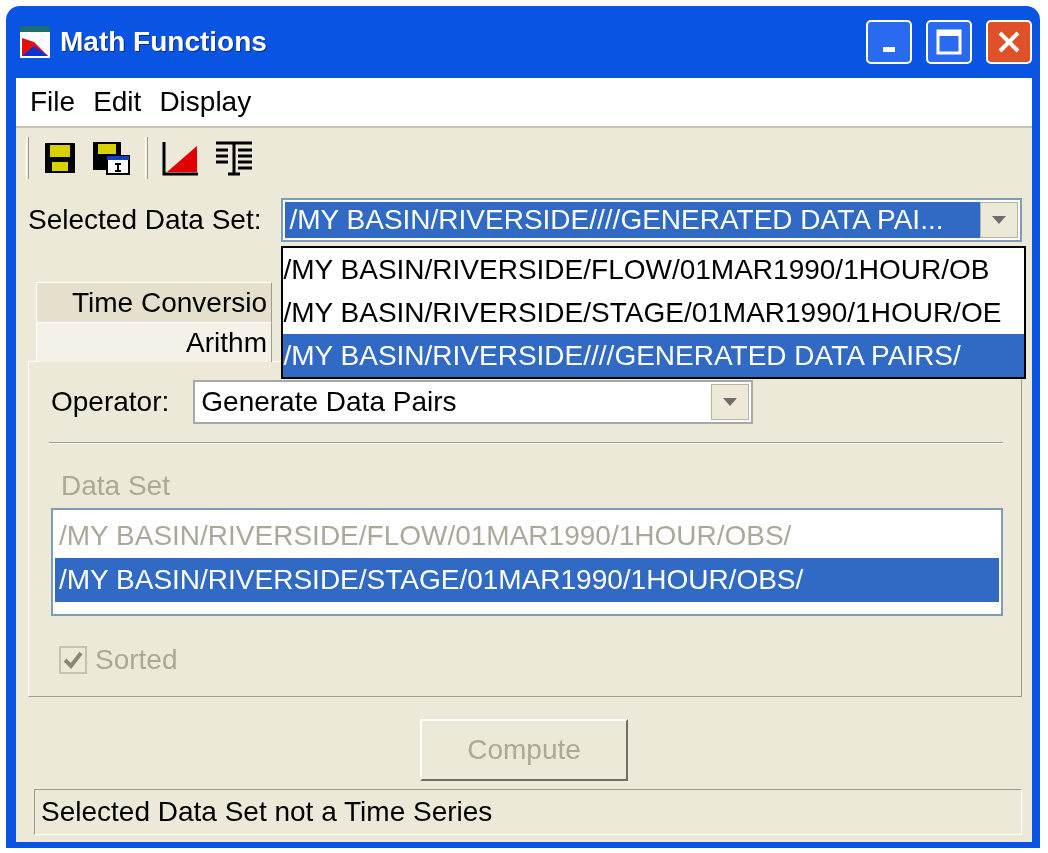  What do you see at coordinates (111, 158) in the screenshot?
I see `save-as-icon` at bounding box center [111, 158].